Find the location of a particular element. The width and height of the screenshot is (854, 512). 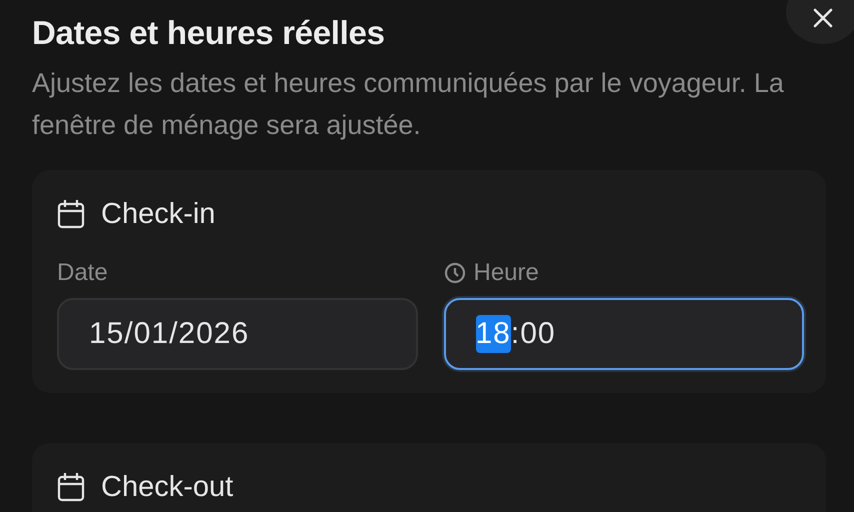

time-segment: 18 is located at coordinates (493, 334).